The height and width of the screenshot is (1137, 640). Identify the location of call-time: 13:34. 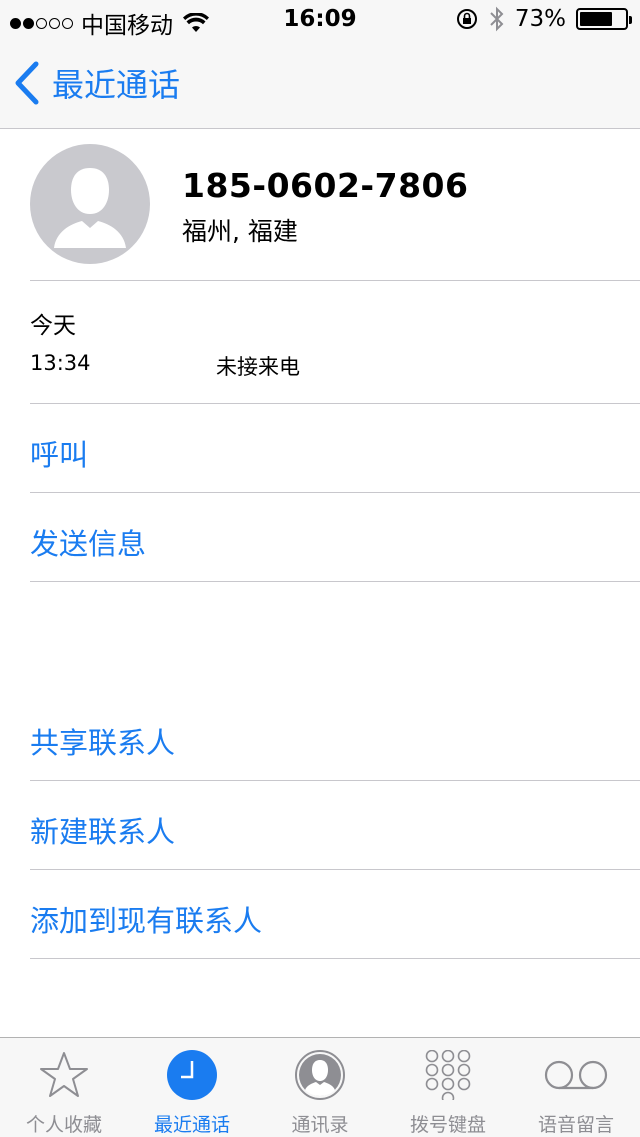
(60, 363).